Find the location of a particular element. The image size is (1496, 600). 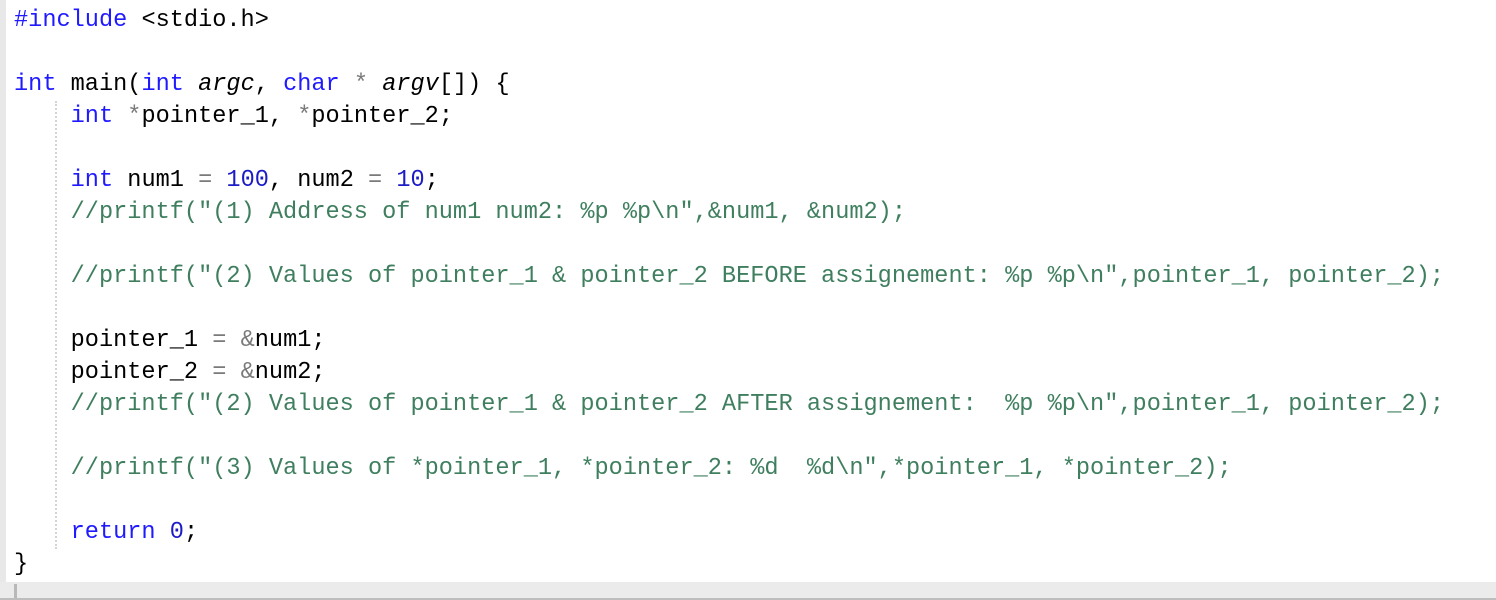

code-token: argc is located at coordinates (226, 84).